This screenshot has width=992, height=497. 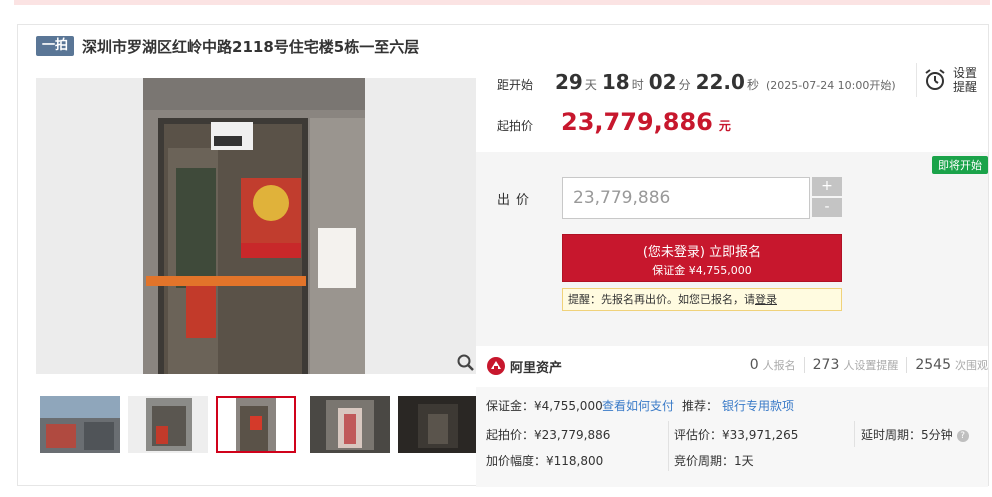 I want to click on view-count: 2545, so click(x=933, y=365).